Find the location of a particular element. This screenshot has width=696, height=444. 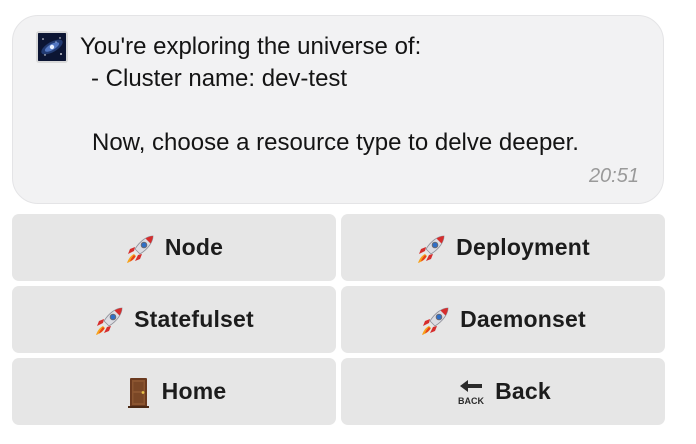

home-button: Home is located at coordinates (174, 391).